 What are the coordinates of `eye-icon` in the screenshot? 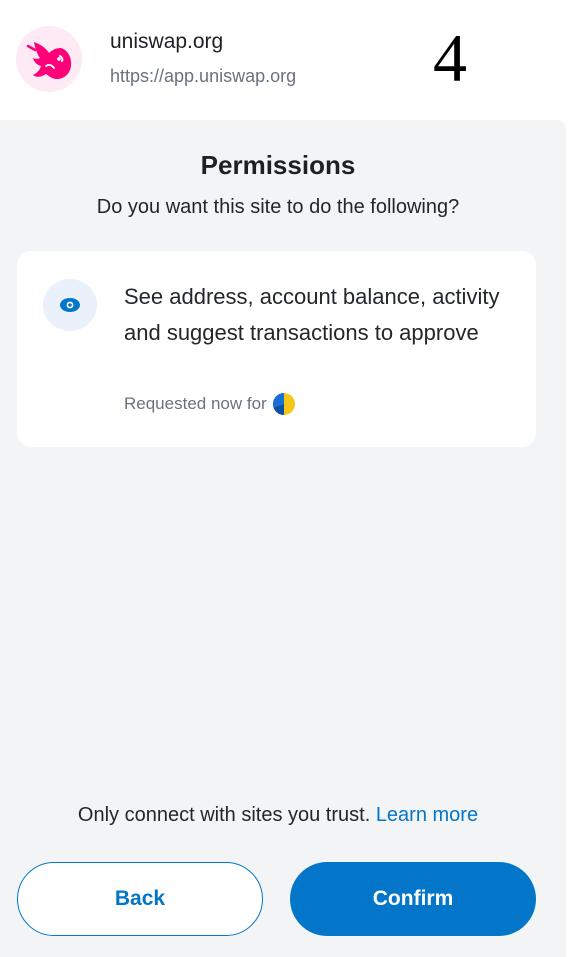 It's located at (70, 305).